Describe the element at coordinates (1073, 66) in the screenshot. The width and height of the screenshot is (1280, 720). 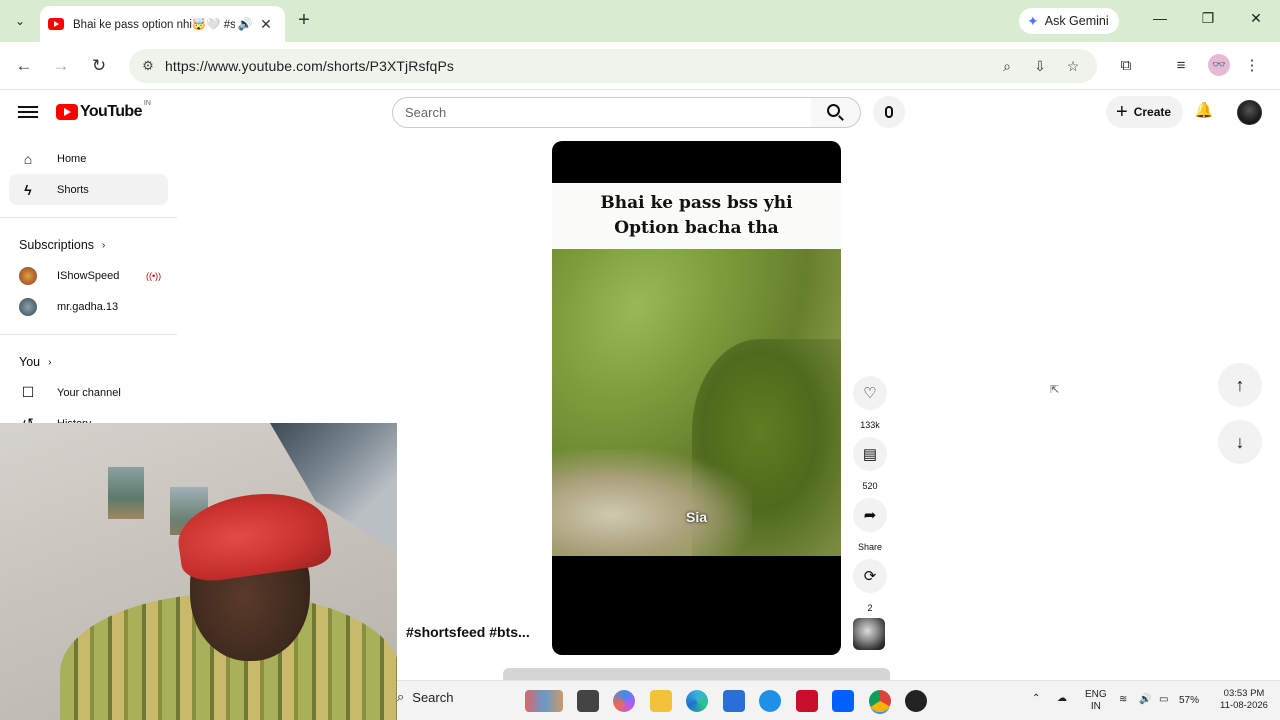
I see `bookmark-star-icon: ☆` at that location.